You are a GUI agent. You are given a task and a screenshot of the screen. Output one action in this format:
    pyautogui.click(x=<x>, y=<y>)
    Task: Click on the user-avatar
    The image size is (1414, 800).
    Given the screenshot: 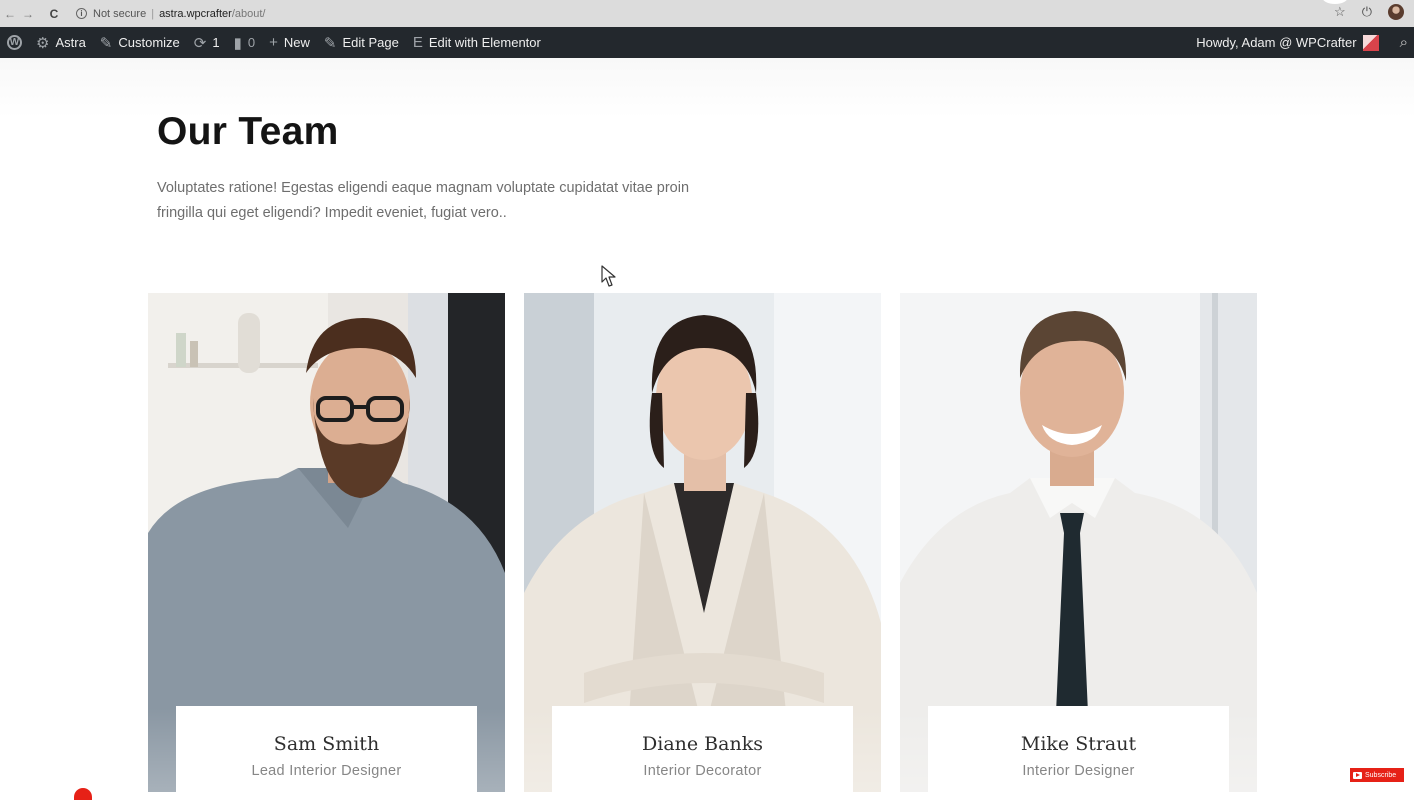 What is the action you would take?
    pyautogui.click(x=1370, y=42)
    